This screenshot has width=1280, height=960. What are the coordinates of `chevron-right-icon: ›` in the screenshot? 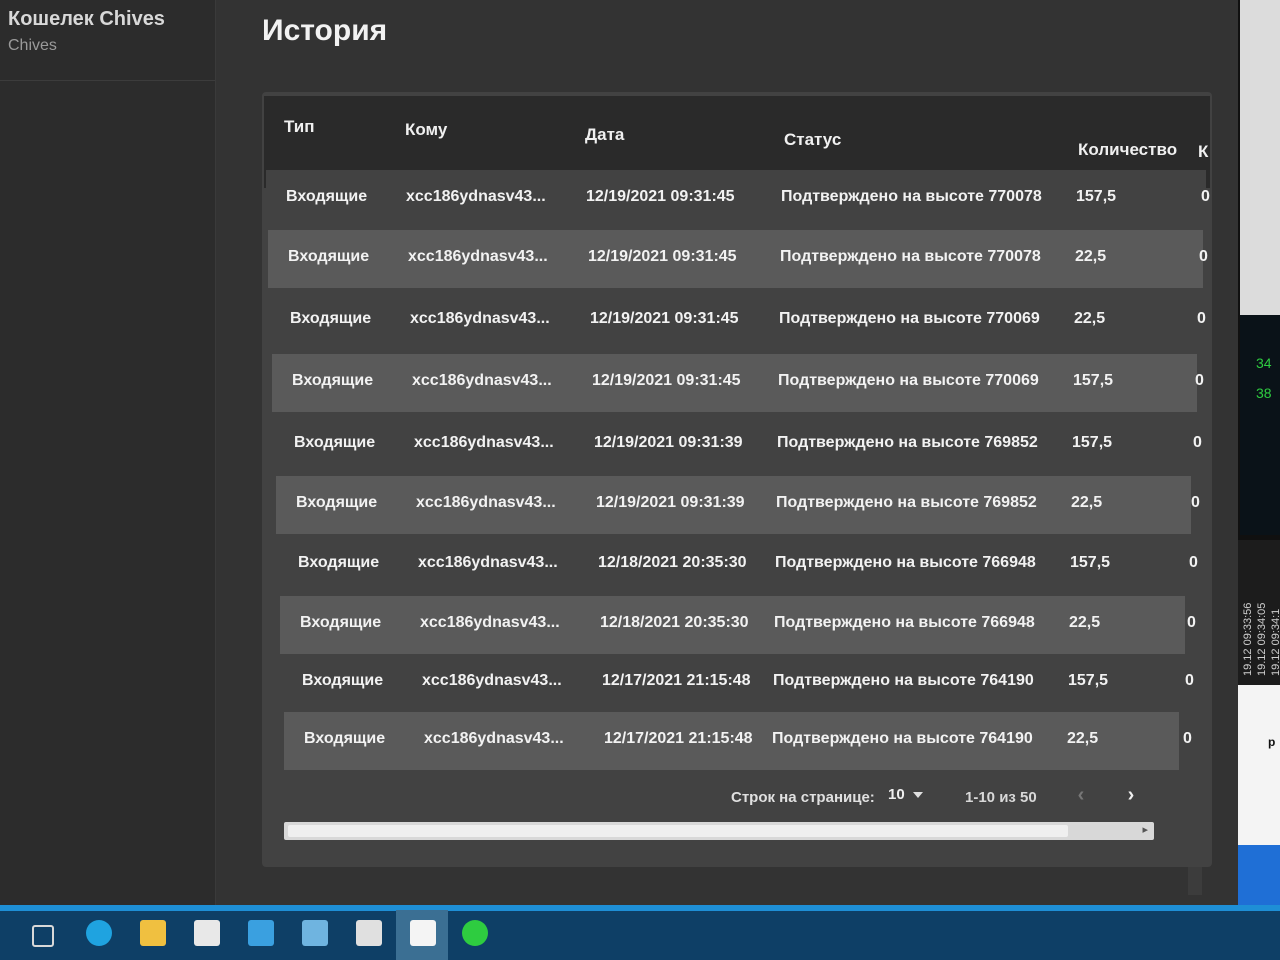 It's located at (1131, 795).